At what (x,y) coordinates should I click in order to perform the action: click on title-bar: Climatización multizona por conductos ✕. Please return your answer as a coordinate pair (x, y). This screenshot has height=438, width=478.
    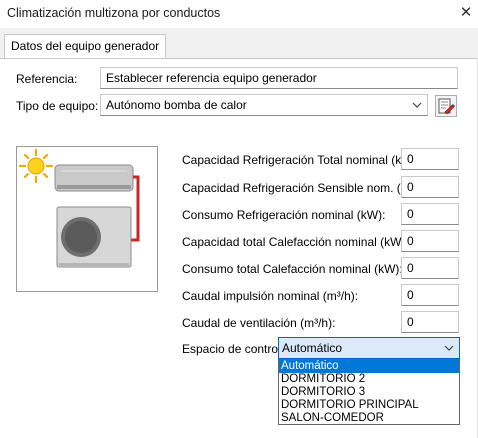
    Looking at the image, I should click on (239, 14).